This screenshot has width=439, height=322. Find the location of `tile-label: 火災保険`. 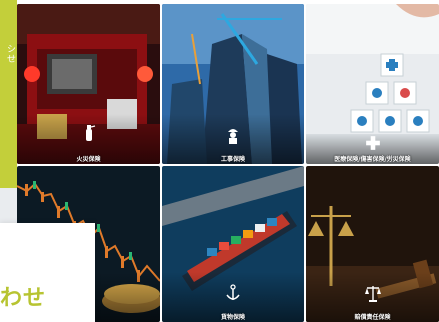

tile-label: 火災保険 is located at coordinates (88, 159).